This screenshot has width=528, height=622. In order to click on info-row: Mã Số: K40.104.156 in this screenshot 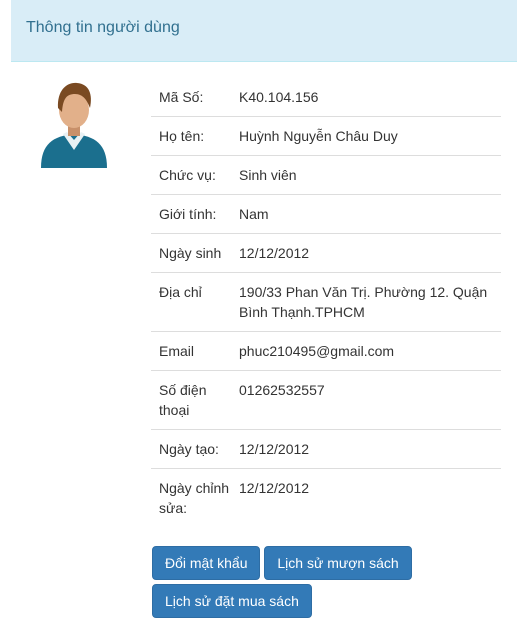, I will do `click(326, 97)`.